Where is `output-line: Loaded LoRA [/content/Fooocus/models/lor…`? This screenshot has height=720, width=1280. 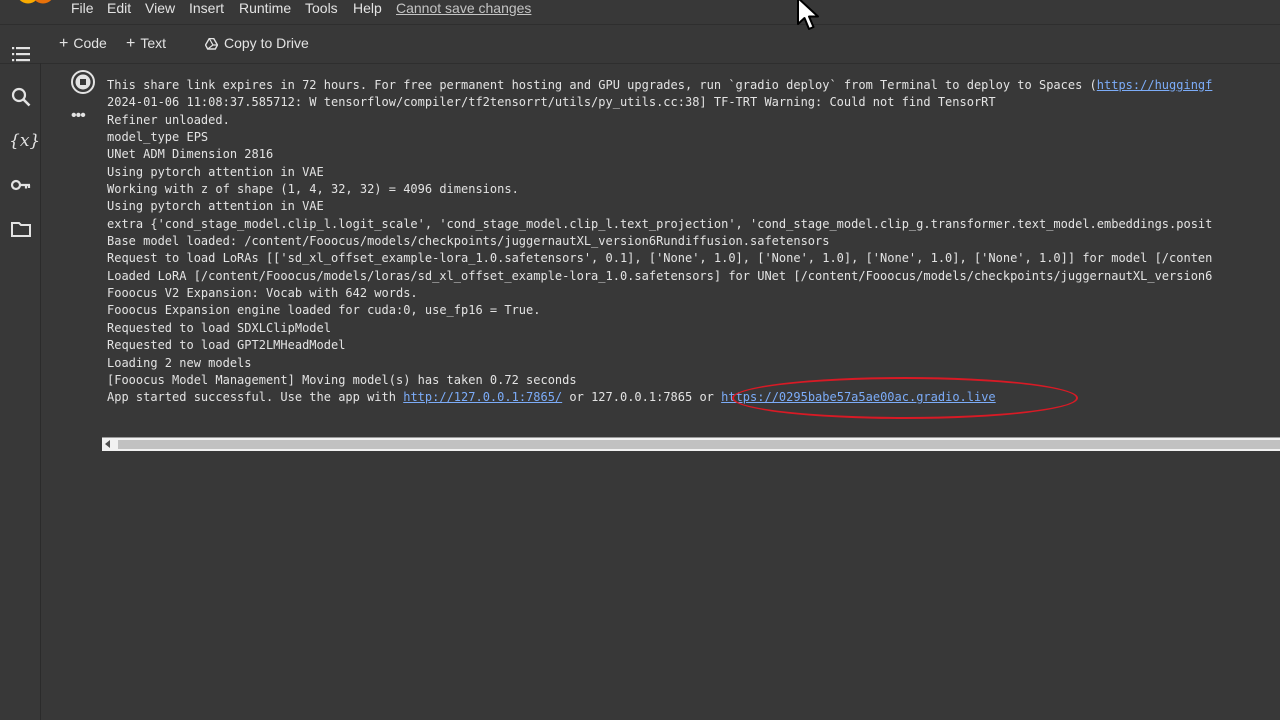 output-line: Loaded LoRA [/content/Fooocus/models/lor… is located at coordinates (660, 275).